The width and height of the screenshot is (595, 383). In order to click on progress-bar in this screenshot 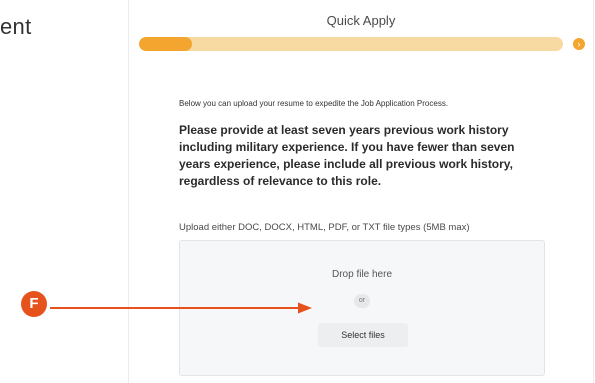, I will do `click(351, 44)`.